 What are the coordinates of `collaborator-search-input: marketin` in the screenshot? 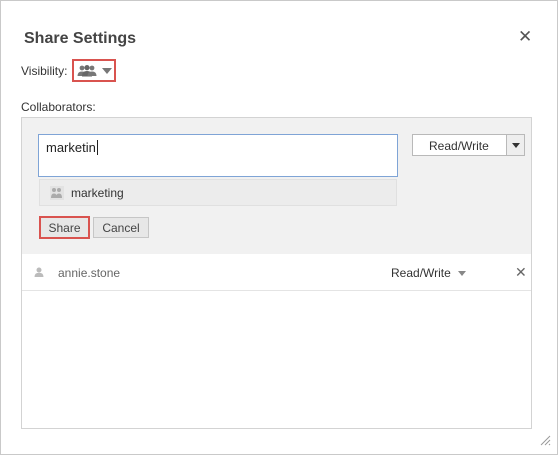 It's located at (218, 155).